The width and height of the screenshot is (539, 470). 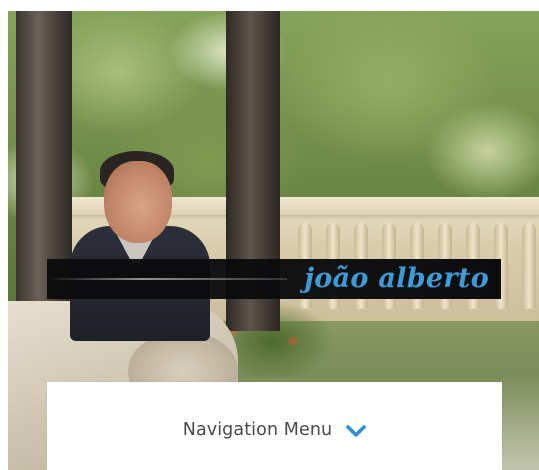 I want to click on baluster, so click(x=529, y=266).